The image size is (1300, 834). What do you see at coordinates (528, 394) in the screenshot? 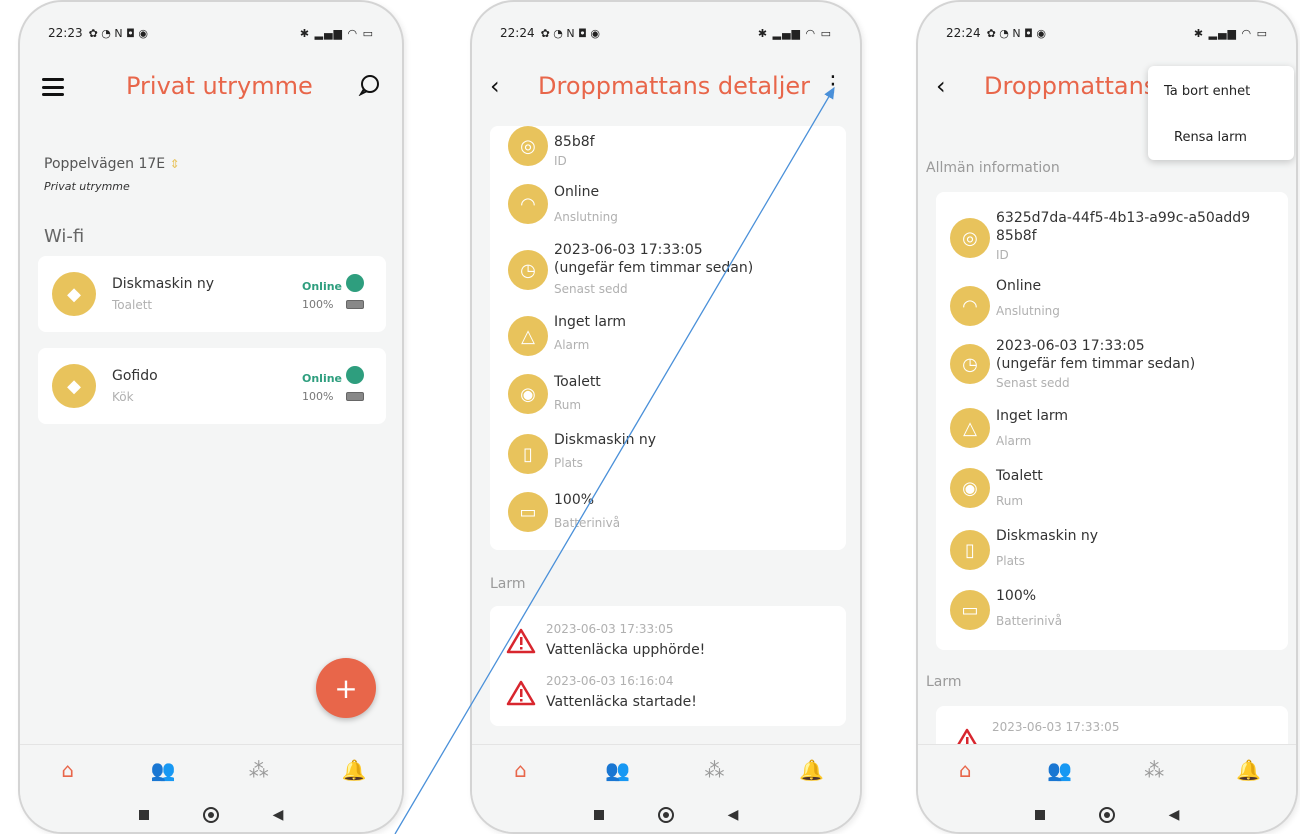
I see `location-pin-icon: ◉` at bounding box center [528, 394].